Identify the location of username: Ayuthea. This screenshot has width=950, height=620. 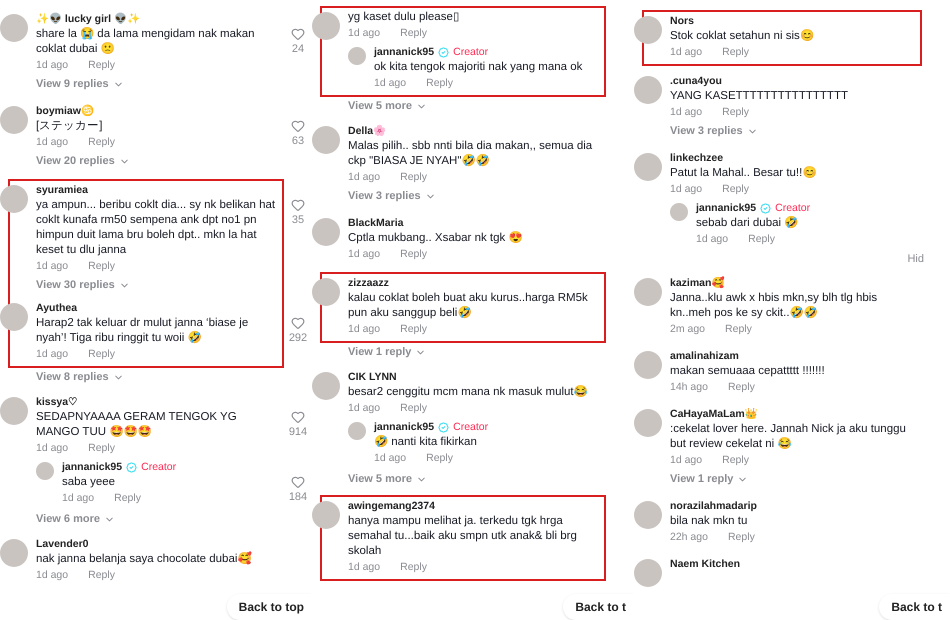
(57, 308).